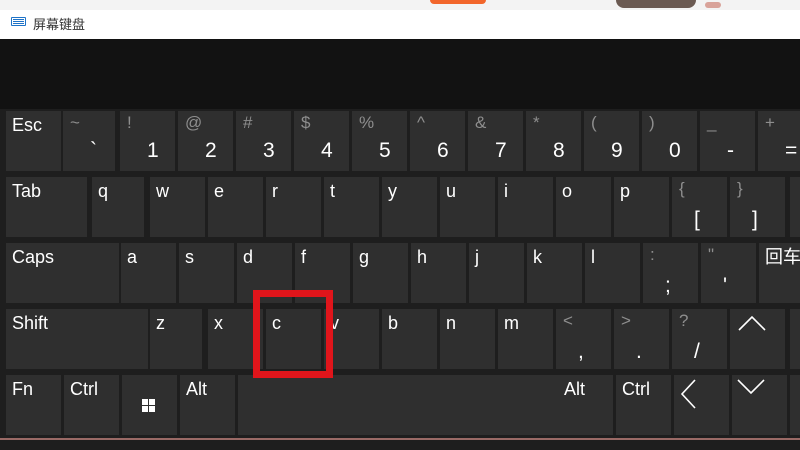 Image resolution: width=800 pixels, height=450 pixels. I want to click on windows-logo-icon, so click(148, 405).